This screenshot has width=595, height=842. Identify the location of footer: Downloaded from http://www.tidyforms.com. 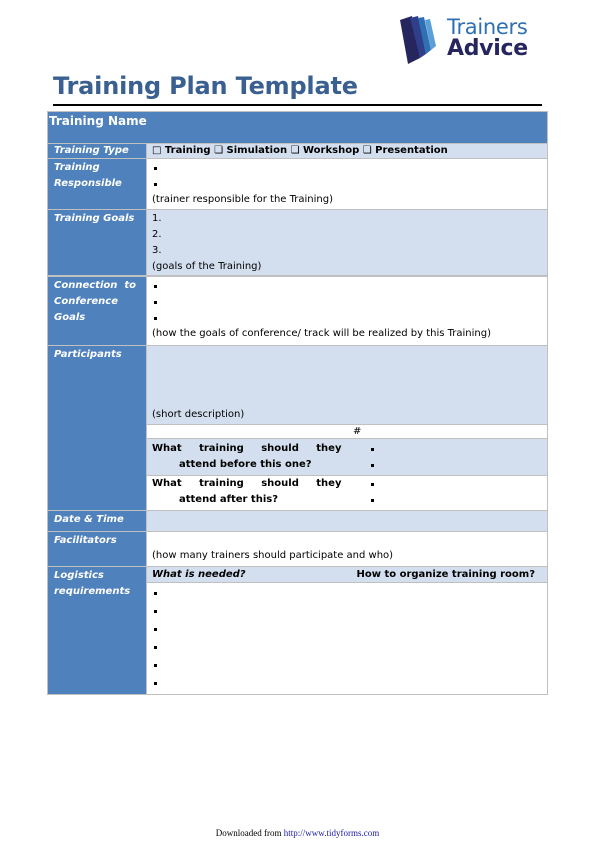
(297, 833).